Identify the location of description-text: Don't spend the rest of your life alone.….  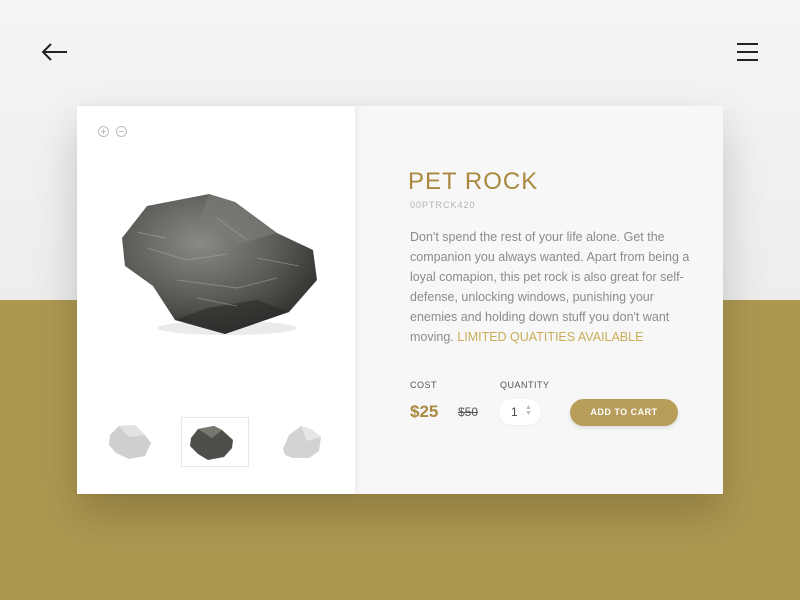
(550, 287).